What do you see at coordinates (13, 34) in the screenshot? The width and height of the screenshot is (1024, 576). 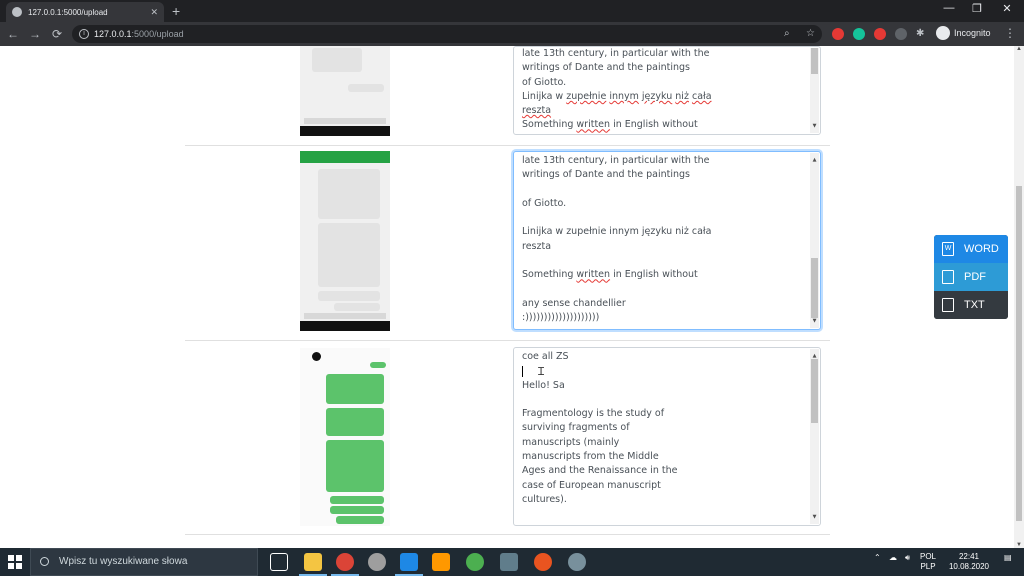 I see `back-arrow-icon: ←` at bounding box center [13, 34].